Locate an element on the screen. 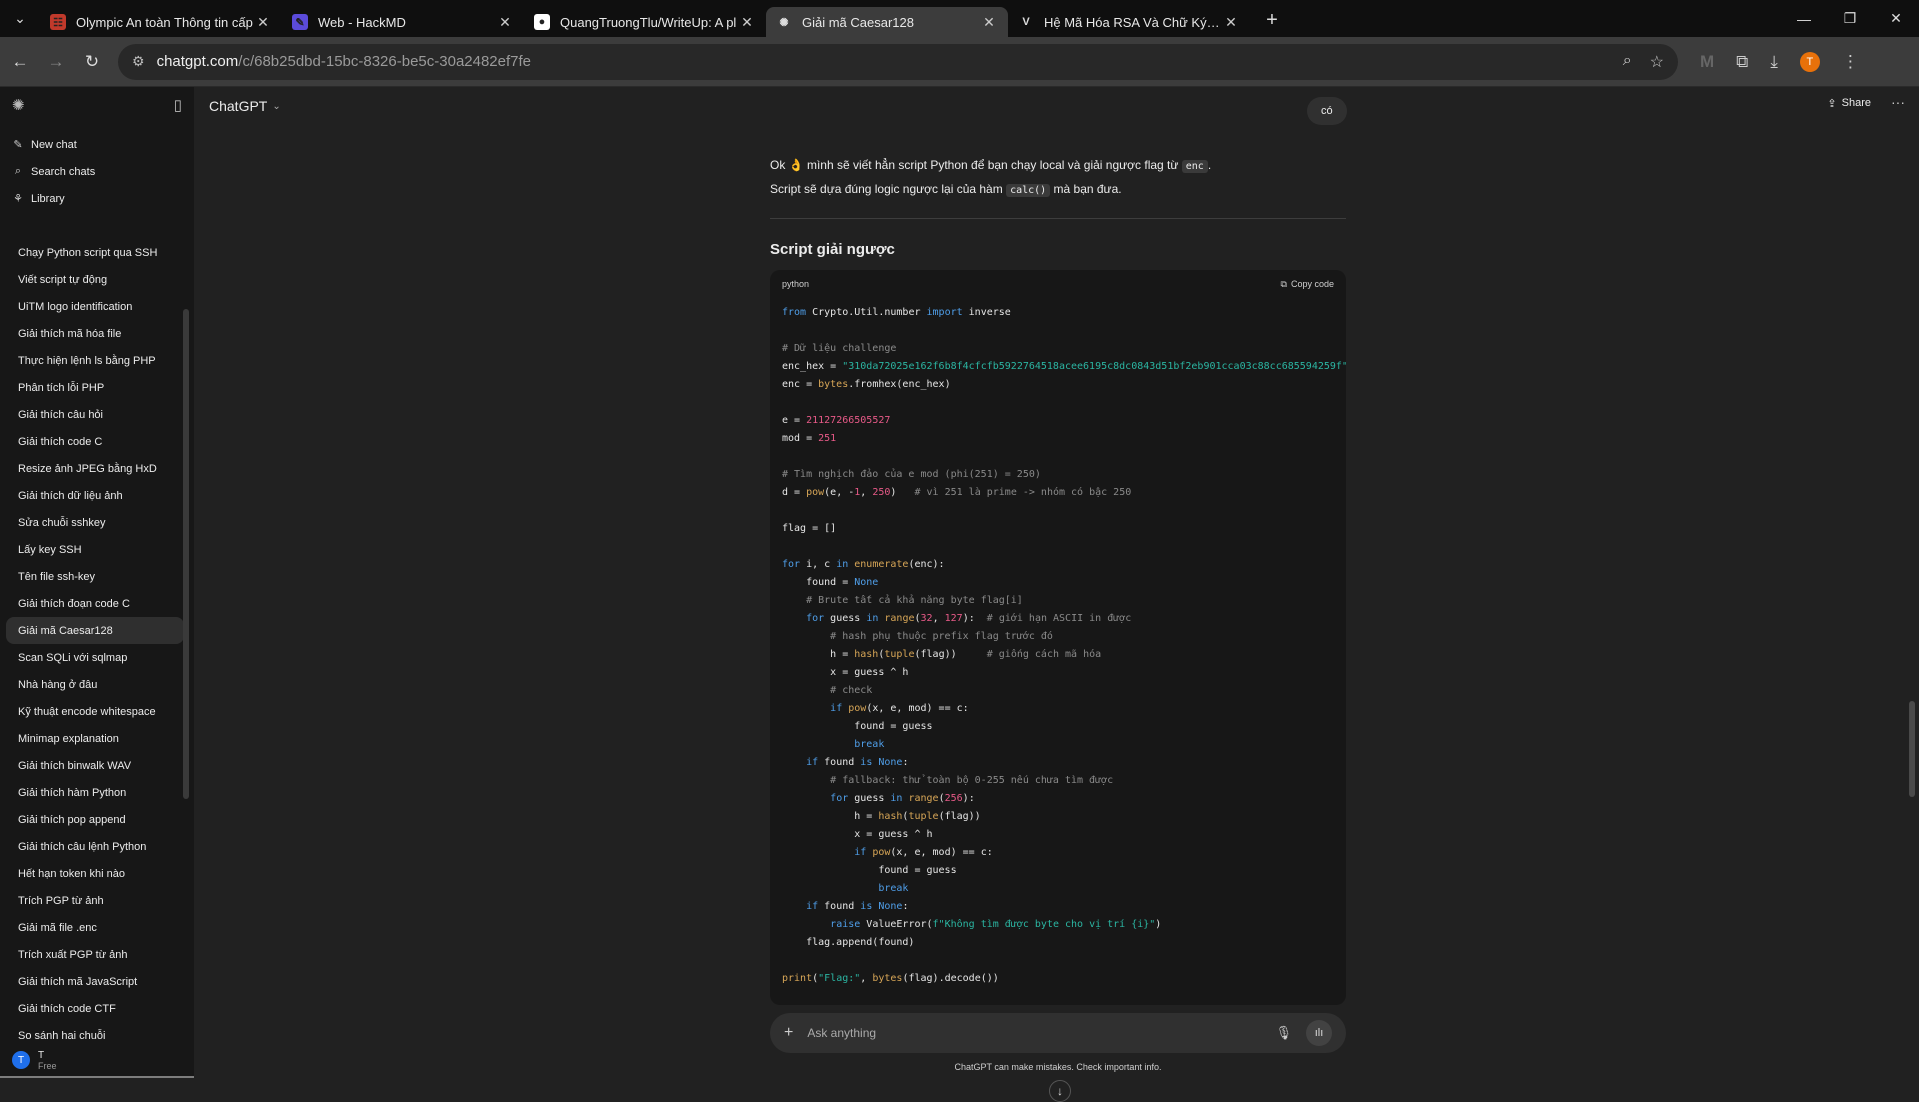 The height and width of the screenshot is (1102, 1919). more-options-icon: ··· is located at coordinates (1898, 102).